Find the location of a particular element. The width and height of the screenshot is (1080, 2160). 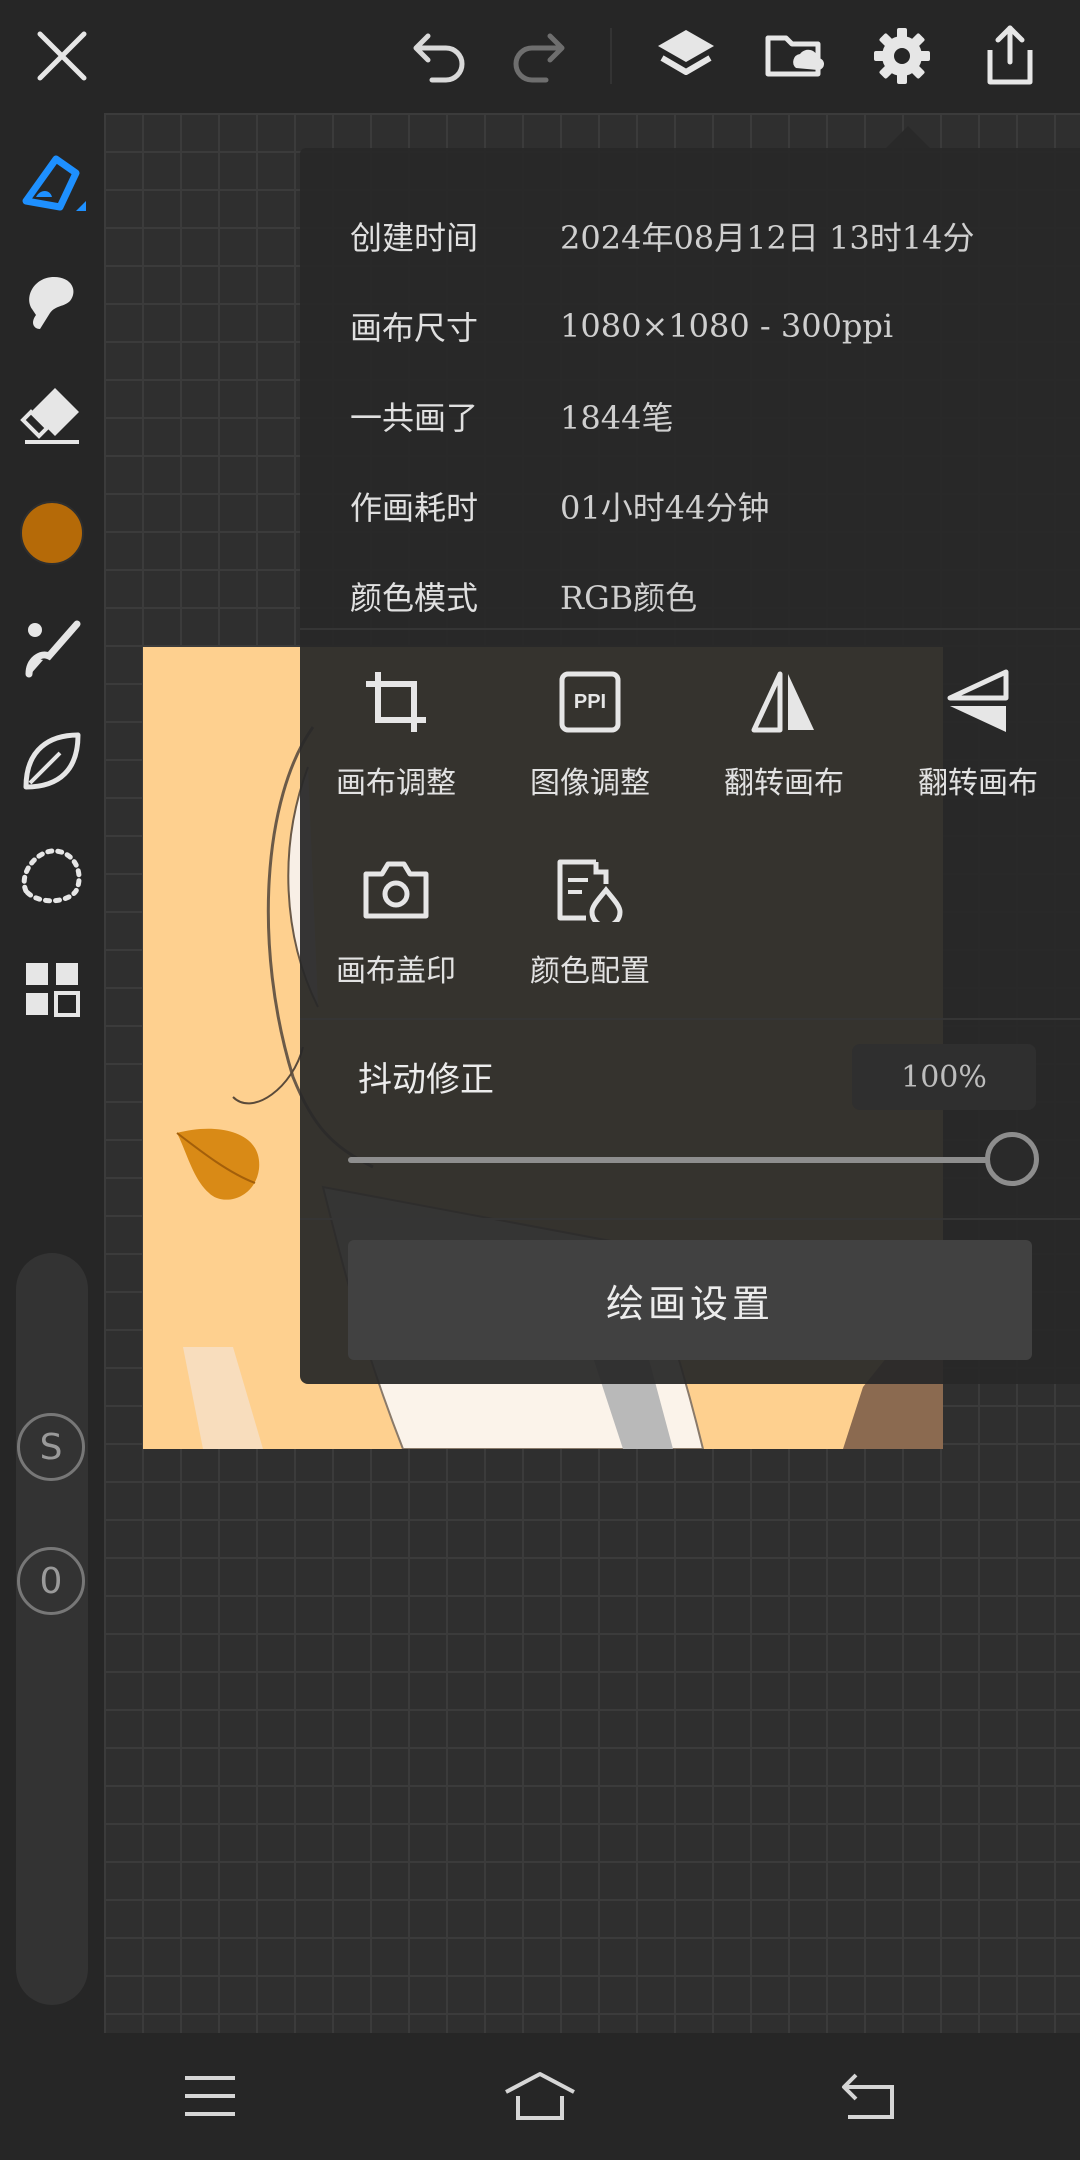

share-export-icon is located at coordinates (1010, 56).